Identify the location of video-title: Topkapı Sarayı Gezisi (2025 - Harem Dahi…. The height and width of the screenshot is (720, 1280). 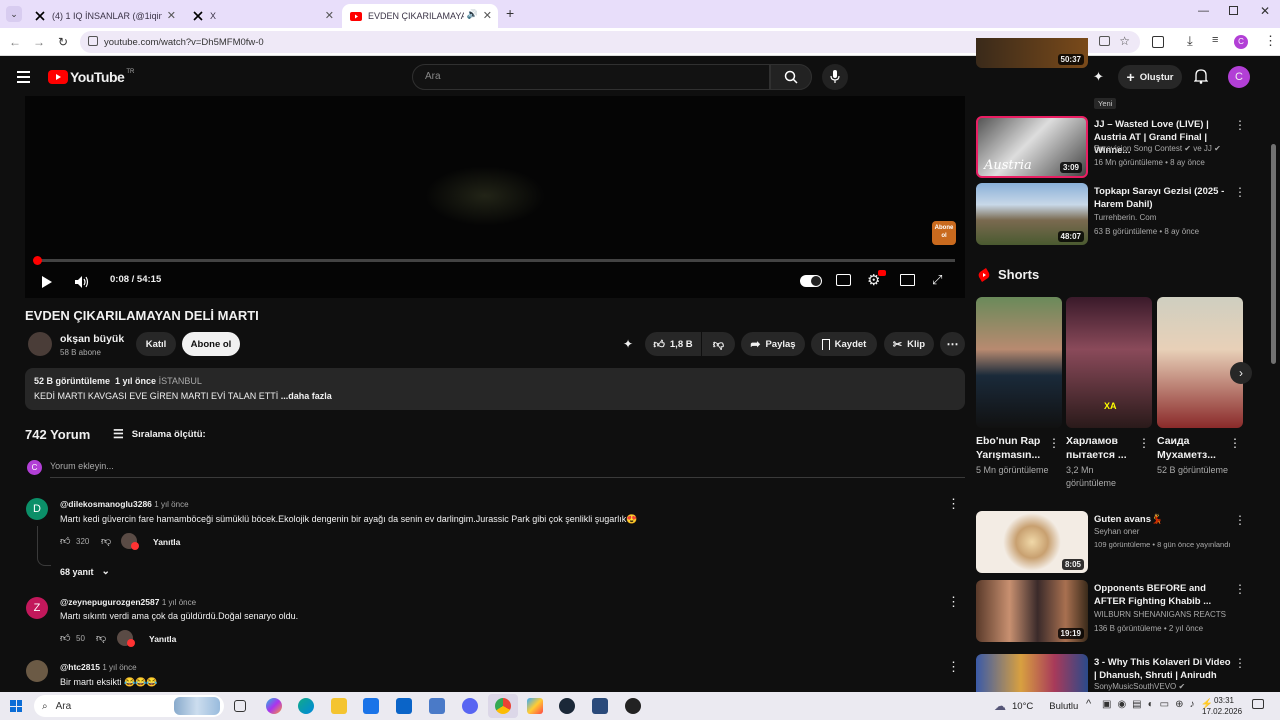
(1164, 198).